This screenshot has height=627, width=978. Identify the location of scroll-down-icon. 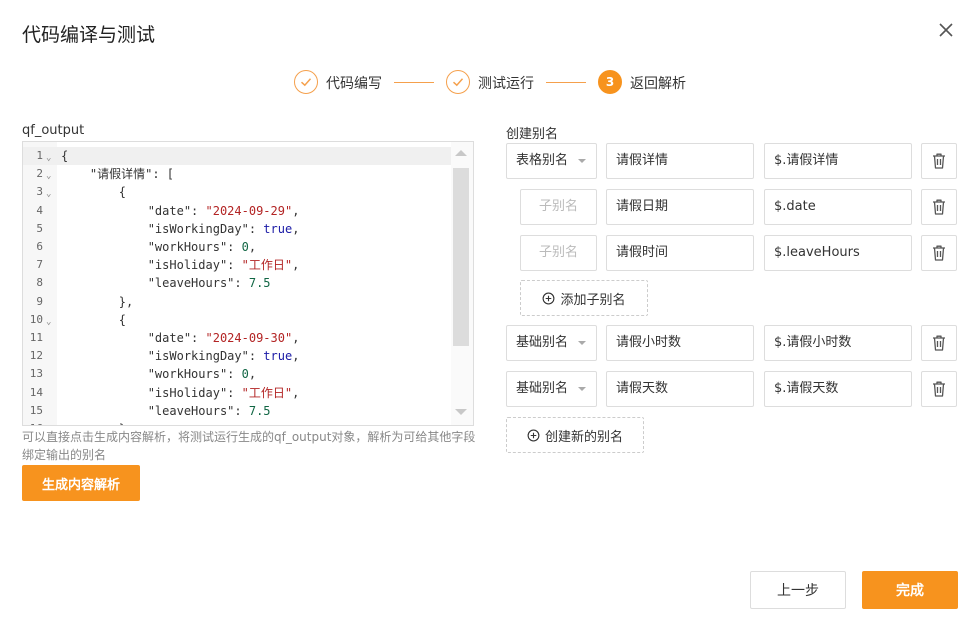
(461, 412).